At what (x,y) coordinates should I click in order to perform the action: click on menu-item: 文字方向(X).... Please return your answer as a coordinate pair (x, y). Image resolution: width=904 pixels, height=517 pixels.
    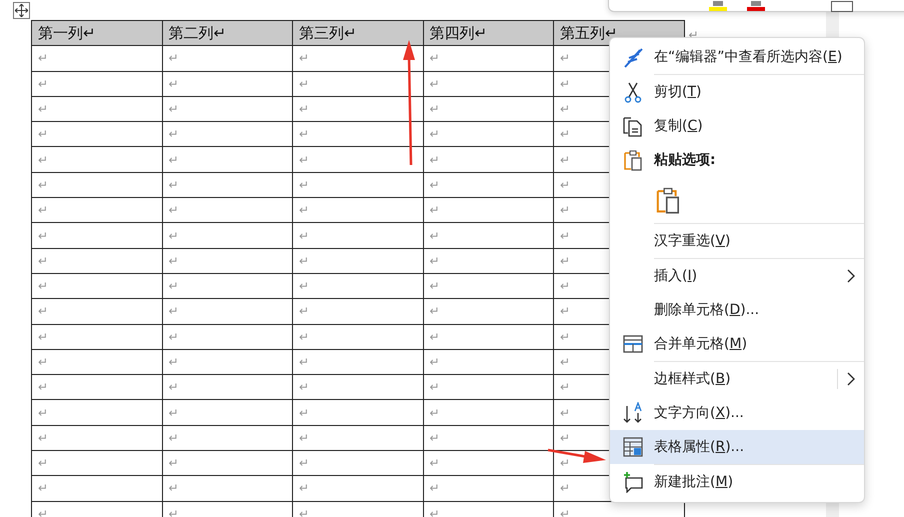
    Looking at the image, I should click on (699, 413).